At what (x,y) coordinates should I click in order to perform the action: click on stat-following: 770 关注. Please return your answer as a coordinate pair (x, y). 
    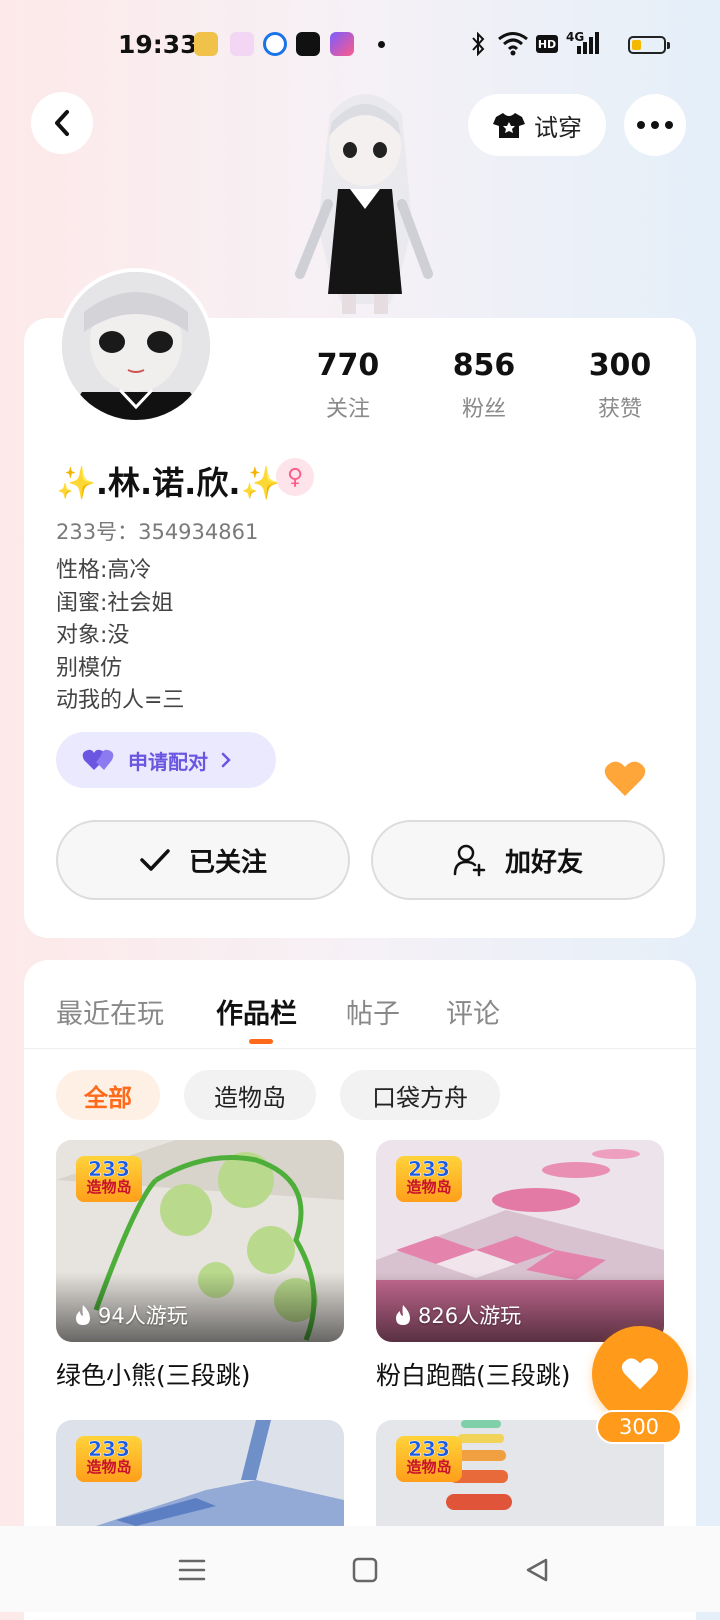
    Looking at the image, I should click on (348, 385).